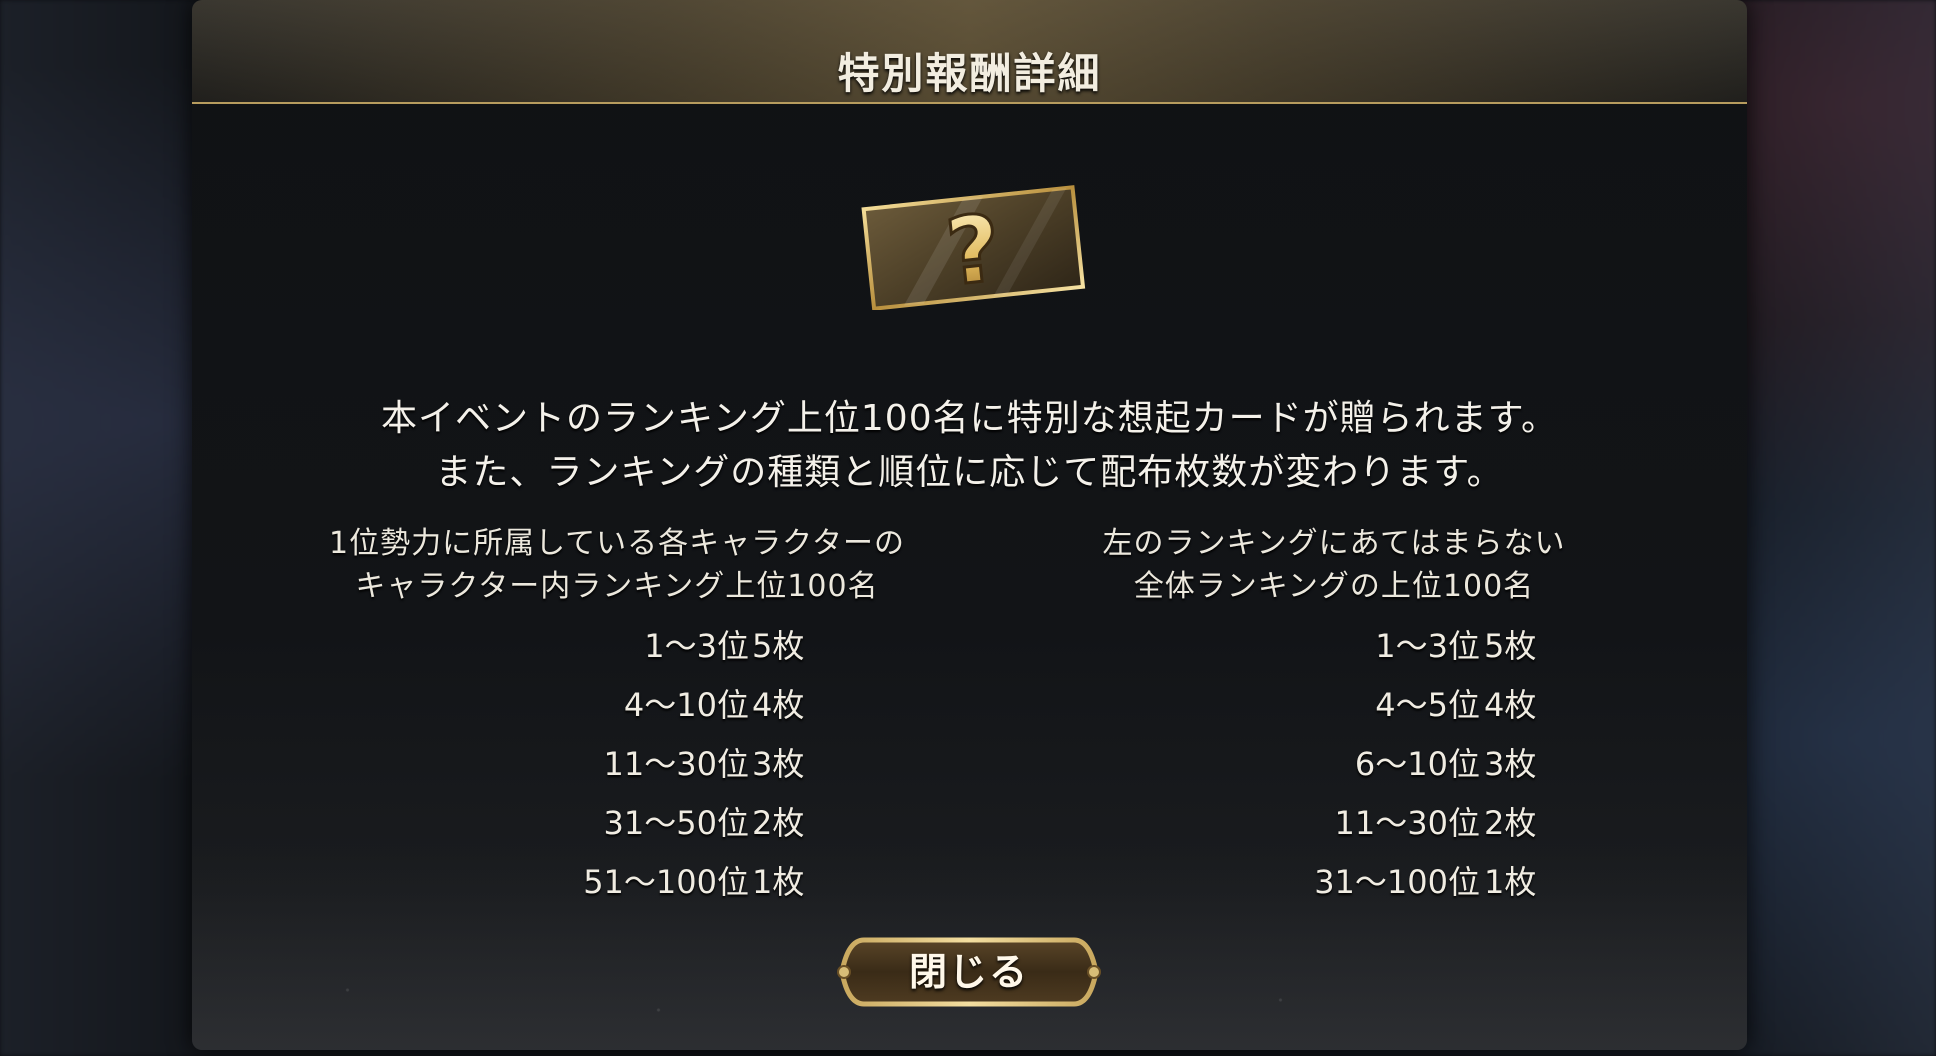 The height and width of the screenshot is (1056, 1936). I want to click on table-row: 6～10位 3枚, so click(969, 764).